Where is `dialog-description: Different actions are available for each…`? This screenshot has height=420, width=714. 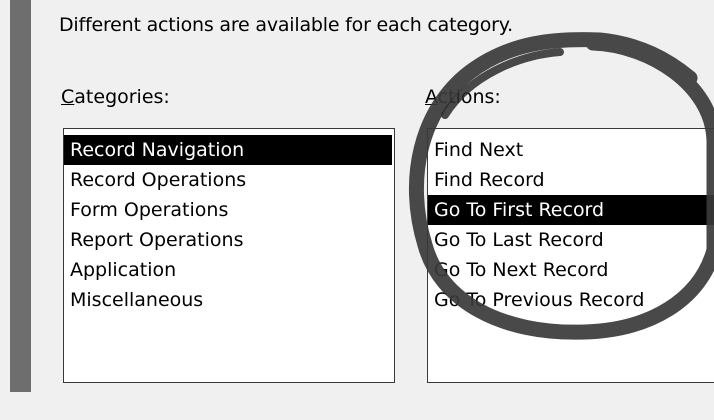 dialog-description: Different actions are available for each… is located at coordinates (286, 25).